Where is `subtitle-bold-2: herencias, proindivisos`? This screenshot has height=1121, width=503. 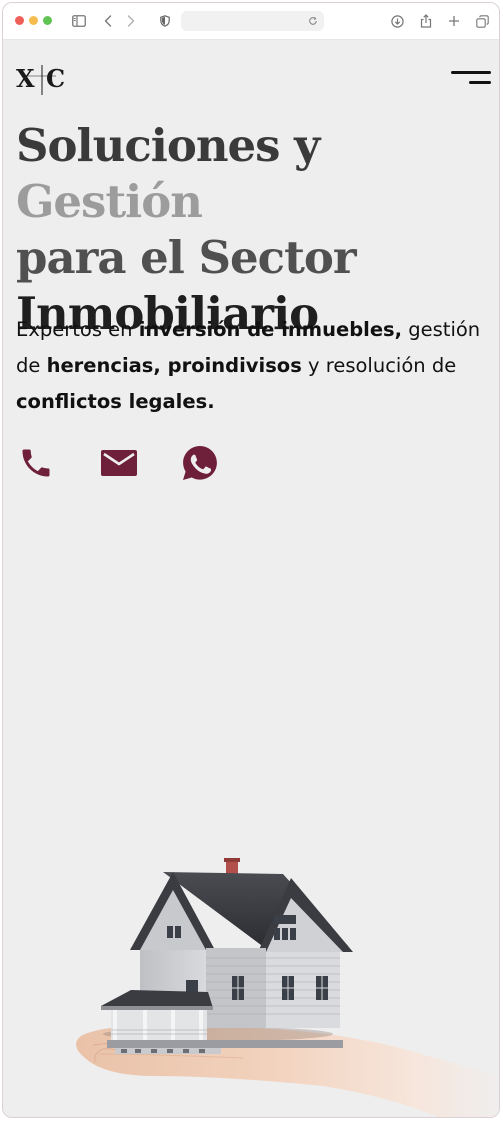 subtitle-bold-2: herencias, proindivisos is located at coordinates (174, 365).